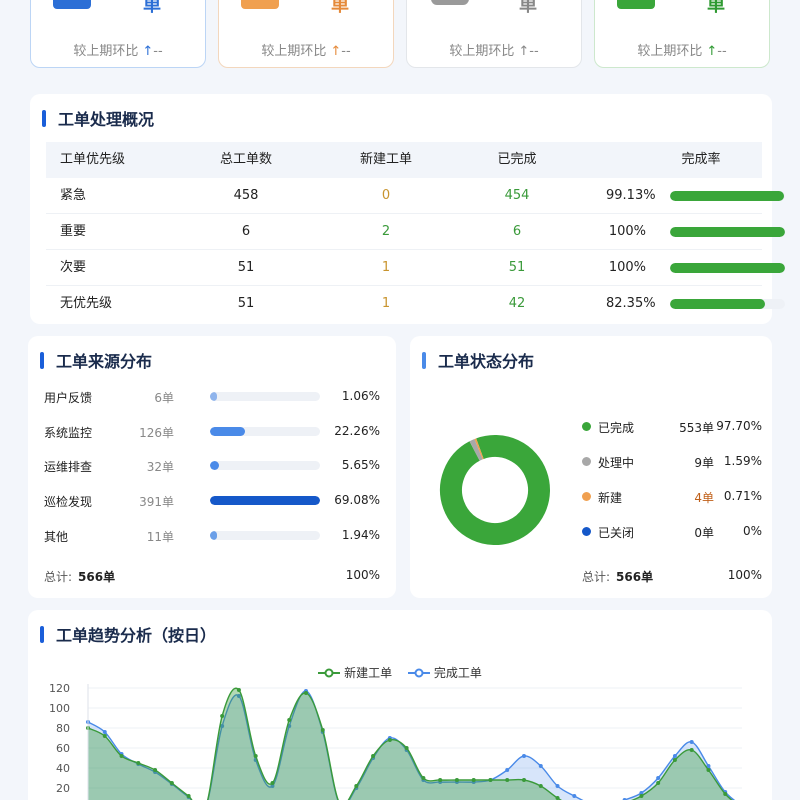  What do you see at coordinates (415, 304) in the screenshot?
I see `table-row: 无优先级 51 1 42 82.35%` at bounding box center [415, 304].